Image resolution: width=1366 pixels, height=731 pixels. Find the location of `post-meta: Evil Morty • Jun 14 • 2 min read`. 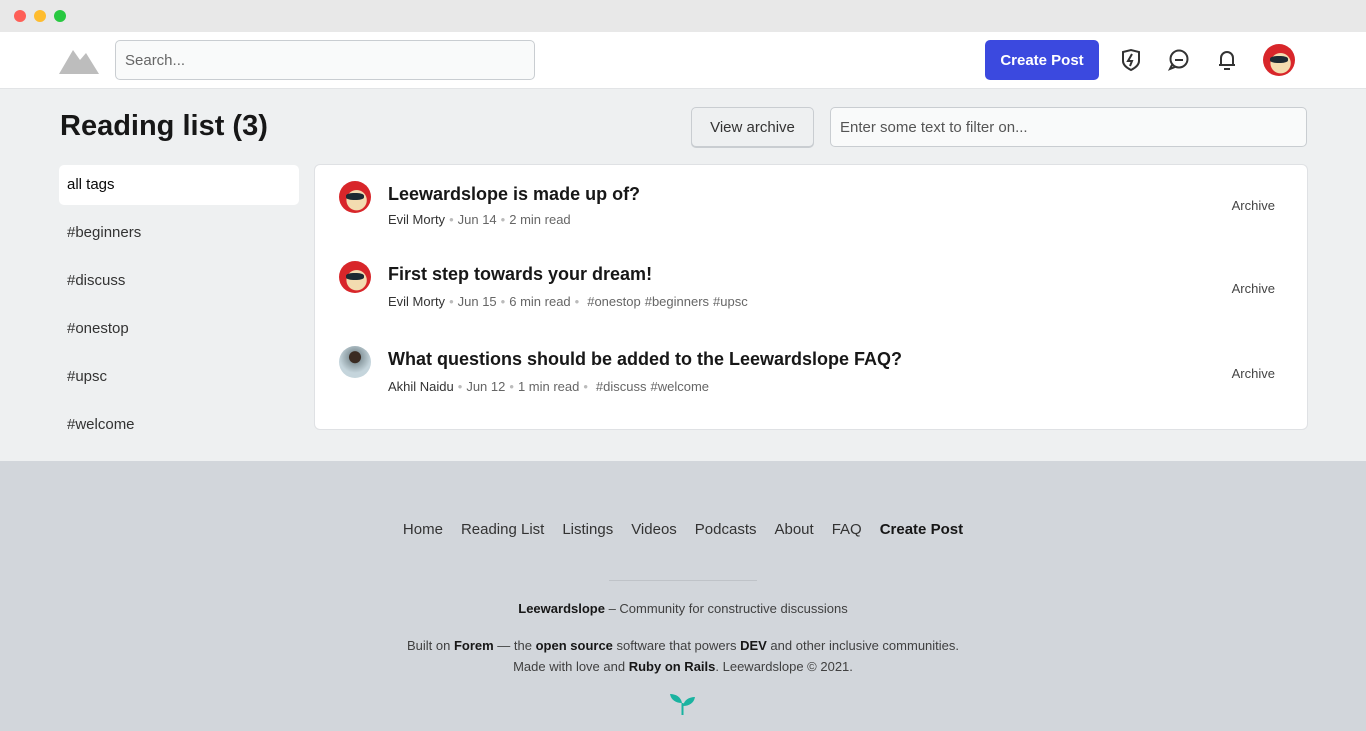

post-meta: Evil Morty • Jun 14 • 2 min read is located at coordinates (479, 219).